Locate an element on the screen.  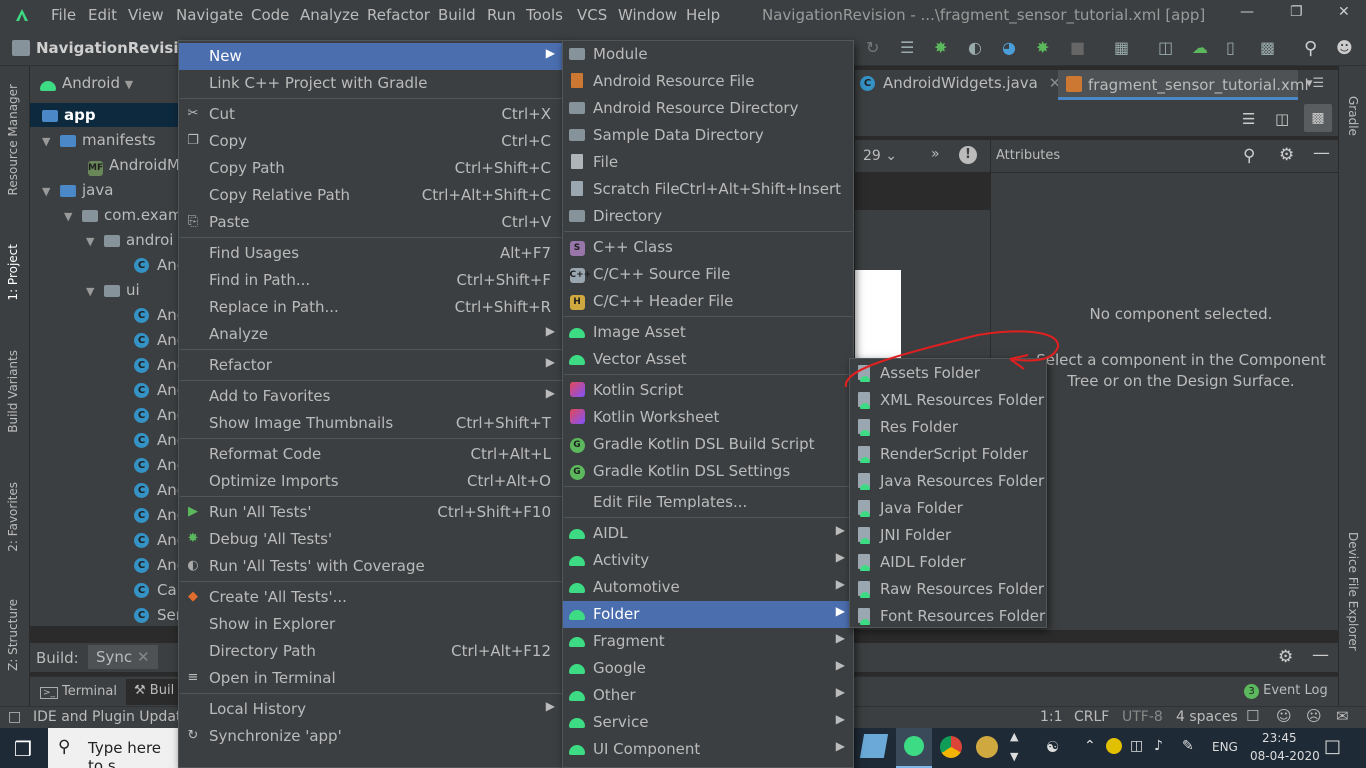
menu-window: Window is located at coordinates (647, 15).